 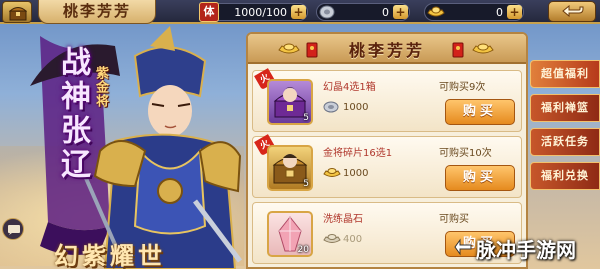 I want to click on chest-home-icon, so click(x=18, y=14).